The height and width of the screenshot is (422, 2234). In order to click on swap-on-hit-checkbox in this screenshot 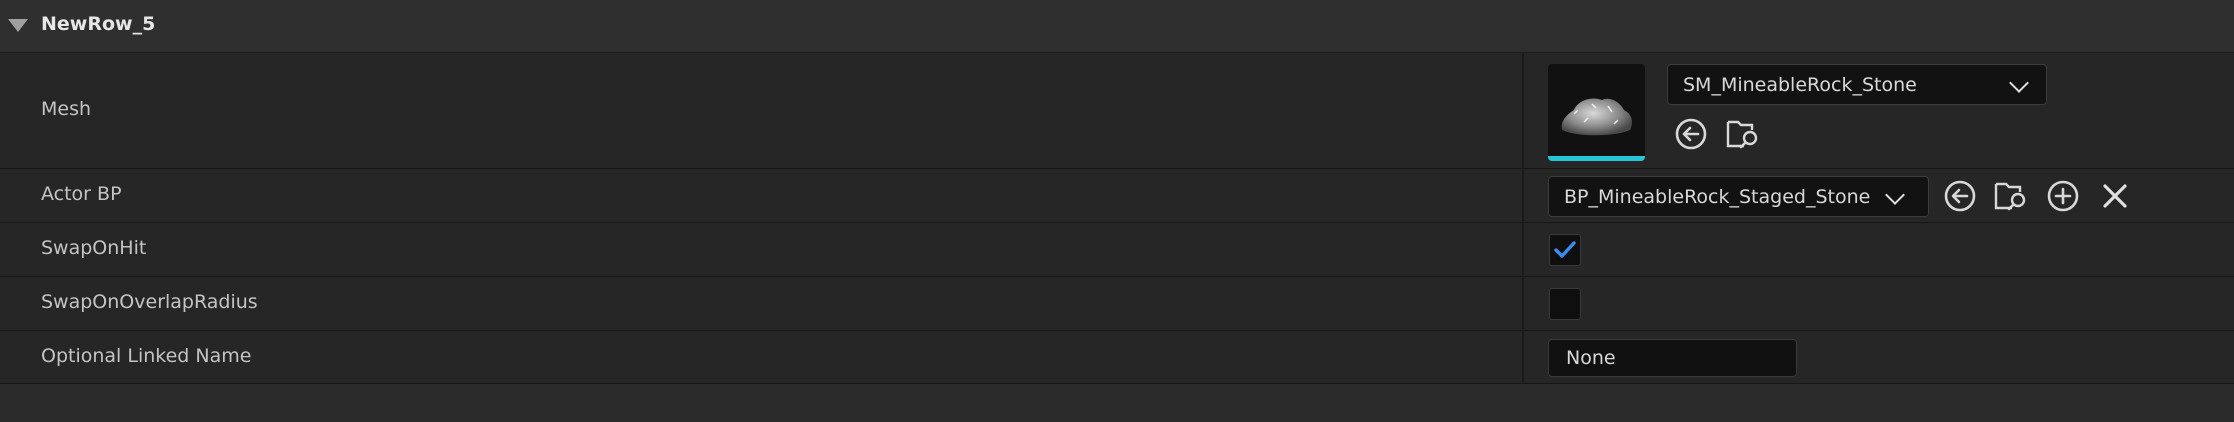, I will do `click(1565, 250)`.